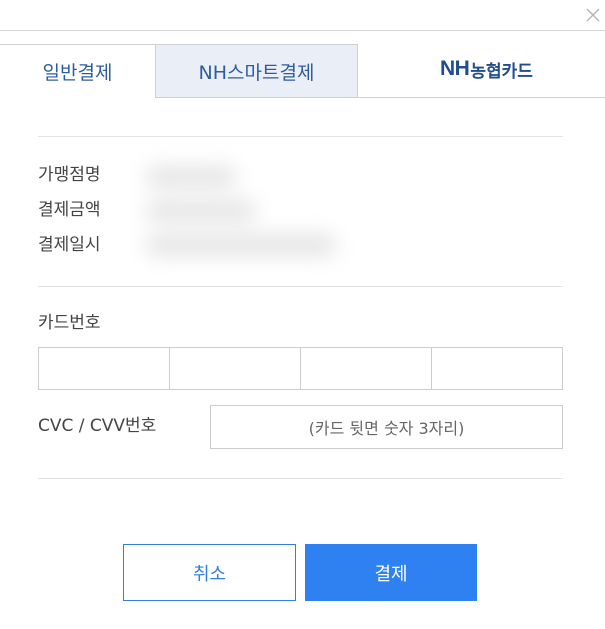  Describe the element at coordinates (69, 175) in the screenshot. I see `merchant-label: 가맹점명` at that location.